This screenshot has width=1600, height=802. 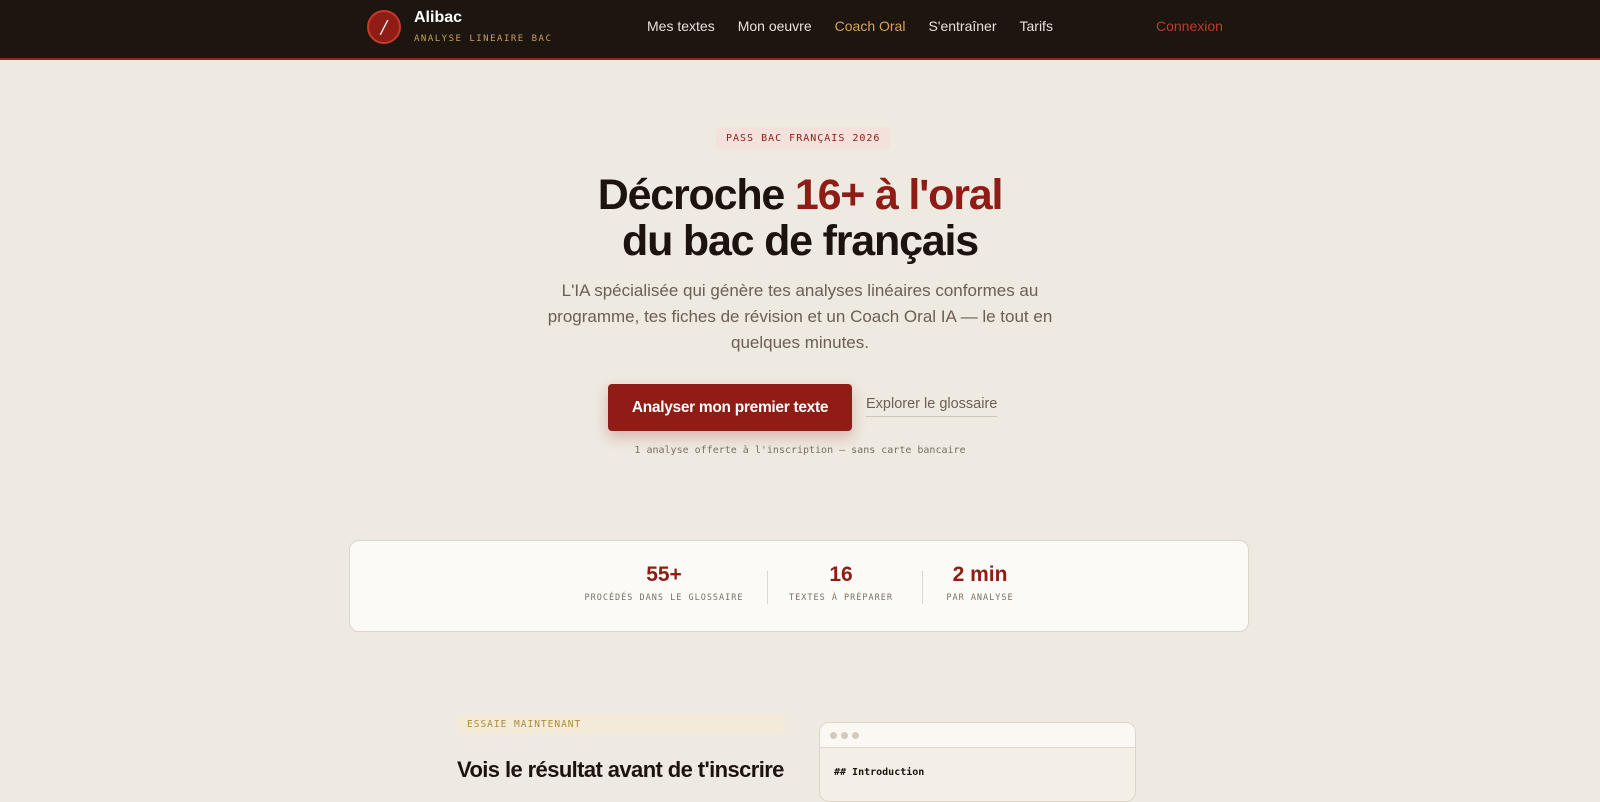 I want to click on demo-preview-window: ## Introduction, so click(x=977, y=762).